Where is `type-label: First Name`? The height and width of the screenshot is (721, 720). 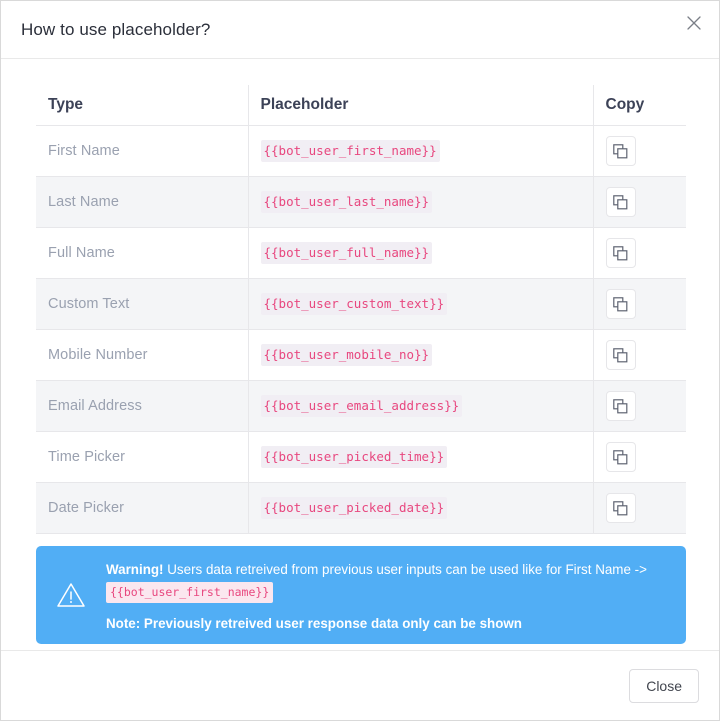 type-label: First Name is located at coordinates (84, 151).